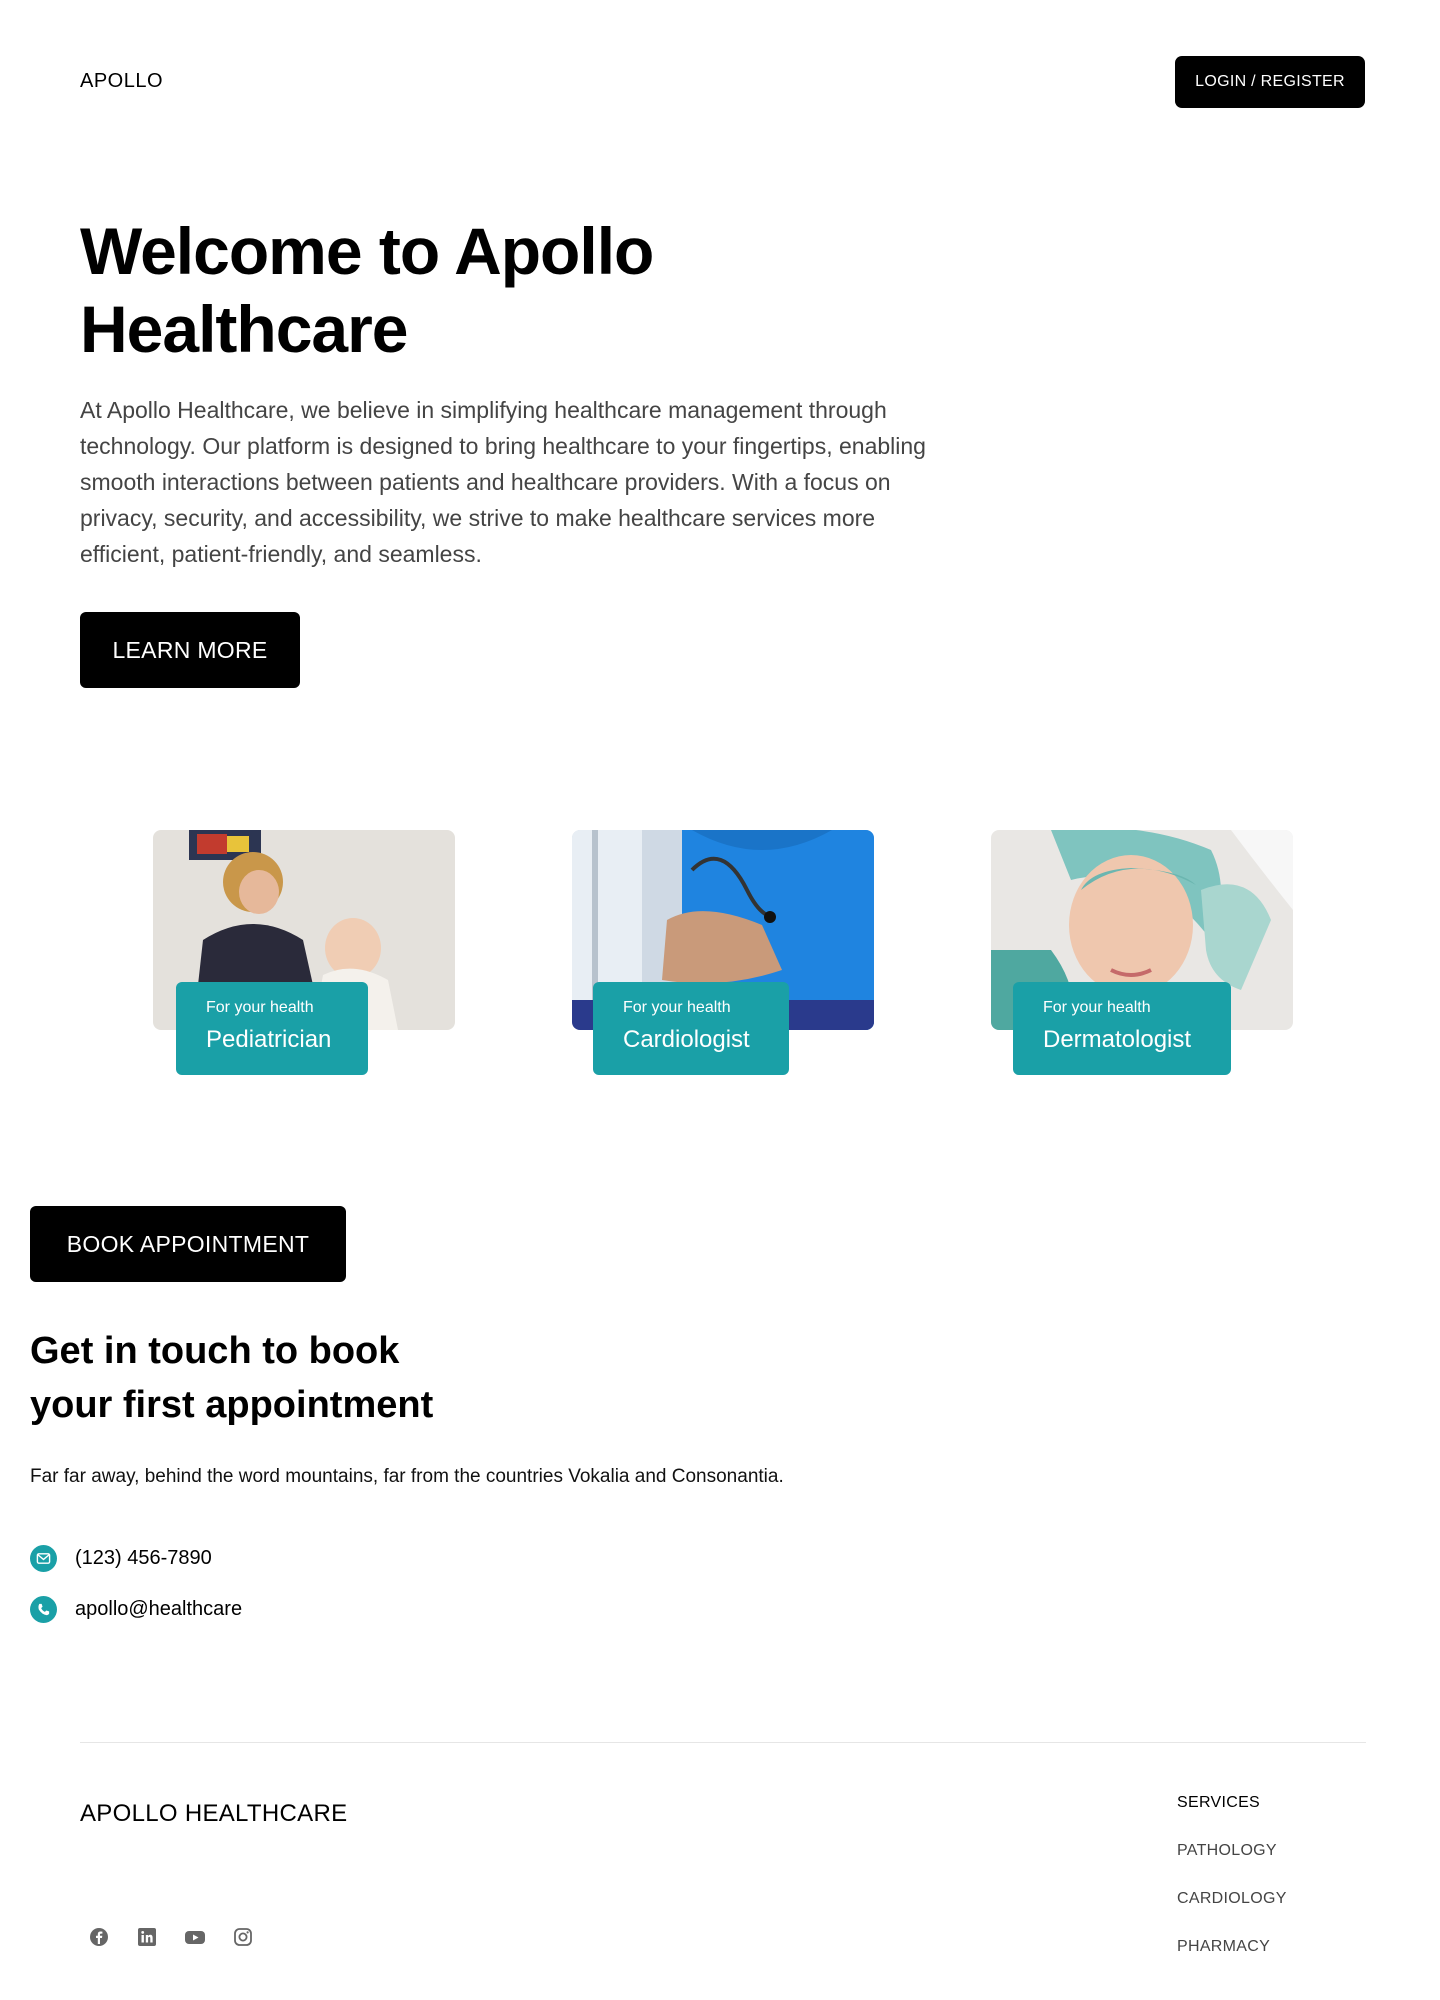 The width and height of the screenshot is (1440, 2000). I want to click on phone-icon, so click(43, 1609).